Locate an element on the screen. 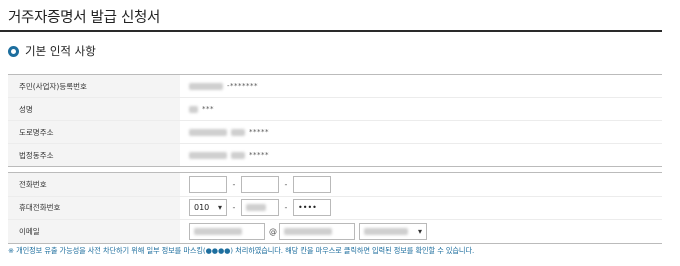  table-row: 이메일 @ ▾ is located at coordinates (335, 232).